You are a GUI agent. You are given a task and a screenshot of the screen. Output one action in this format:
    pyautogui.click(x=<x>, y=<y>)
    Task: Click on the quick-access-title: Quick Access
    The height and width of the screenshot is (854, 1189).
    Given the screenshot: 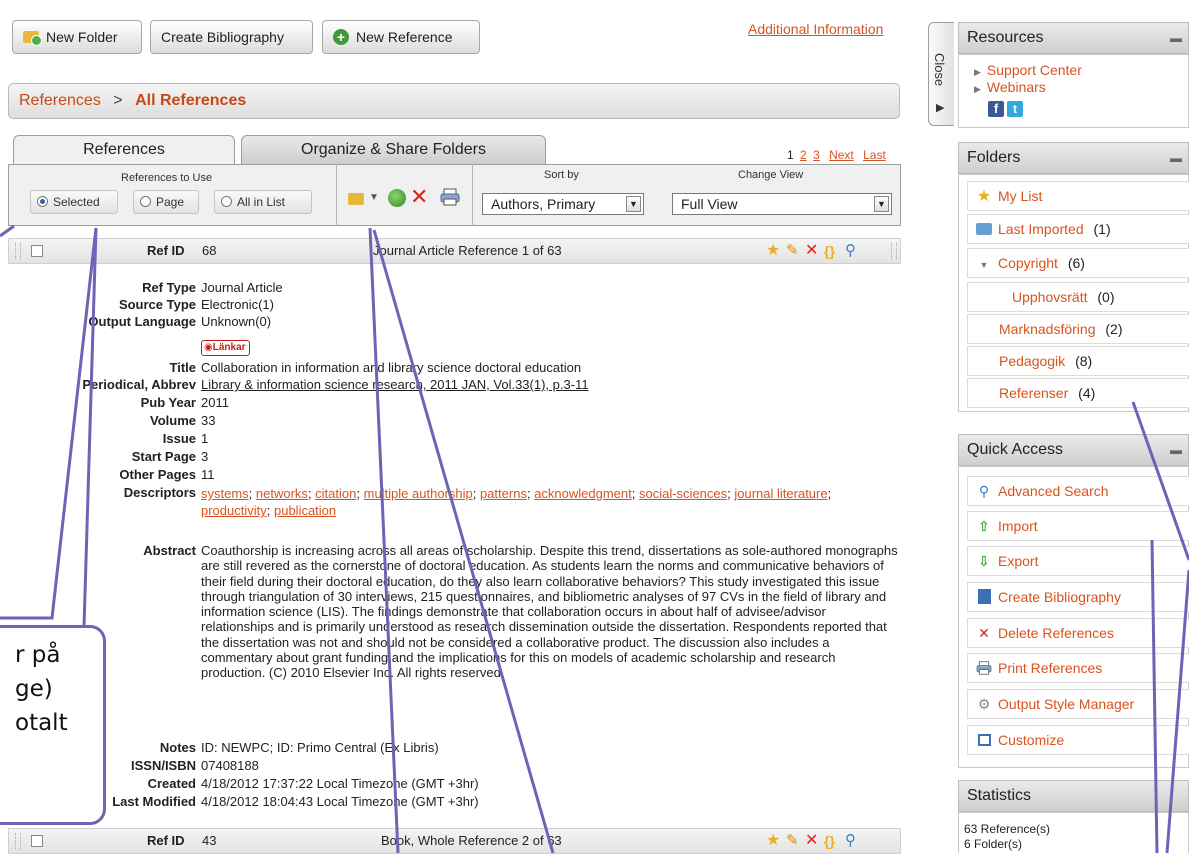 What is the action you would take?
    pyautogui.click(x=1015, y=449)
    